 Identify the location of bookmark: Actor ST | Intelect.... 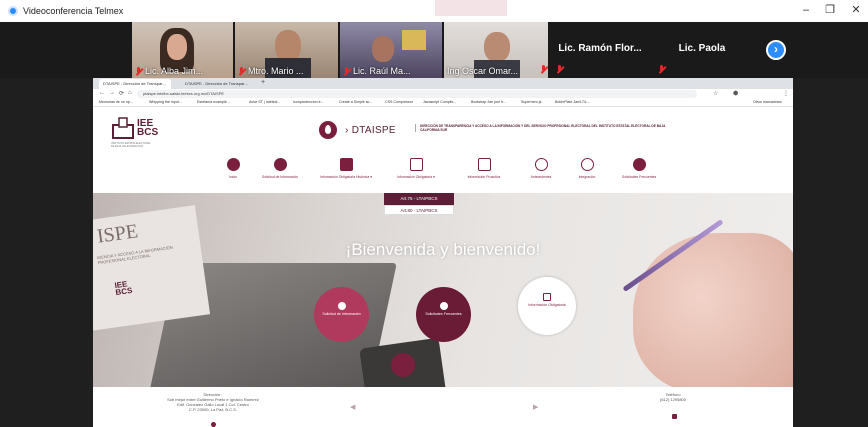
(264, 102).